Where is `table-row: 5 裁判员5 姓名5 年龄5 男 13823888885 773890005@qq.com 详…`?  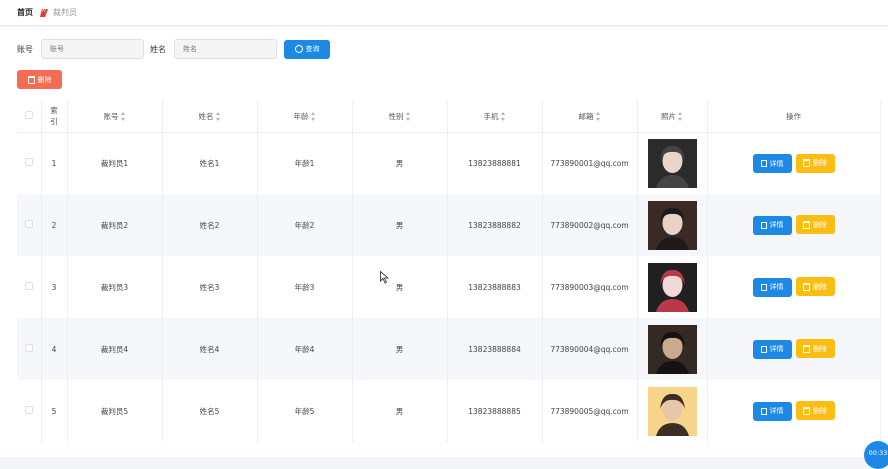
table-row: 5 裁判员5 姓名5 年龄5 男 13823888885 773890005@qq.com 详… is located at coordinates (449, 411).